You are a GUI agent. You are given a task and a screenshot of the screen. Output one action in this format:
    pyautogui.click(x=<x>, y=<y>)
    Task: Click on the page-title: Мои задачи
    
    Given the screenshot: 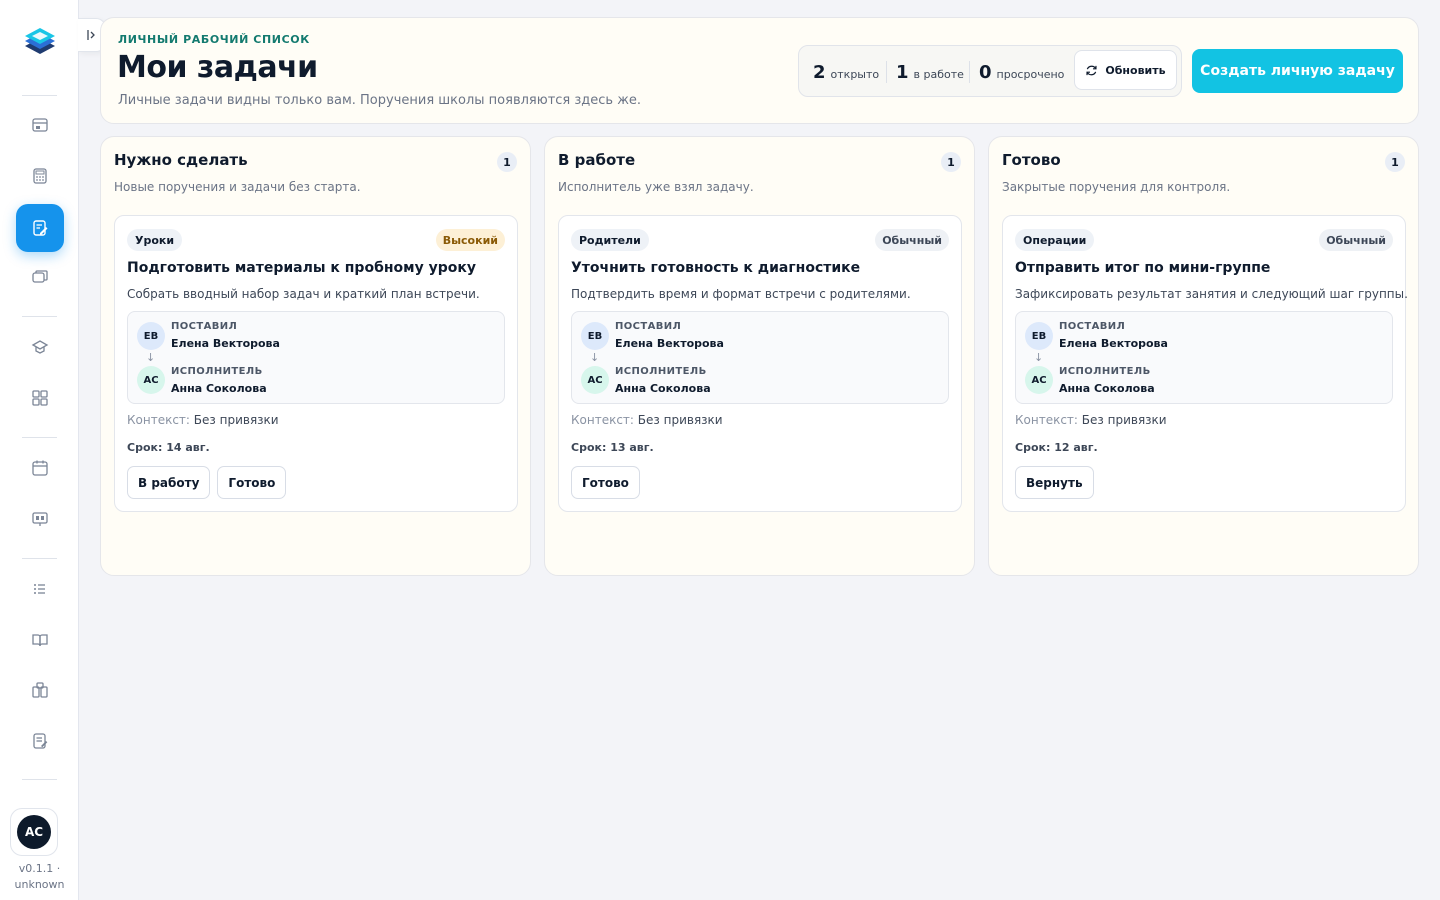 What is the action you would take?
    pyautogui.click(x=217, y=67)
    